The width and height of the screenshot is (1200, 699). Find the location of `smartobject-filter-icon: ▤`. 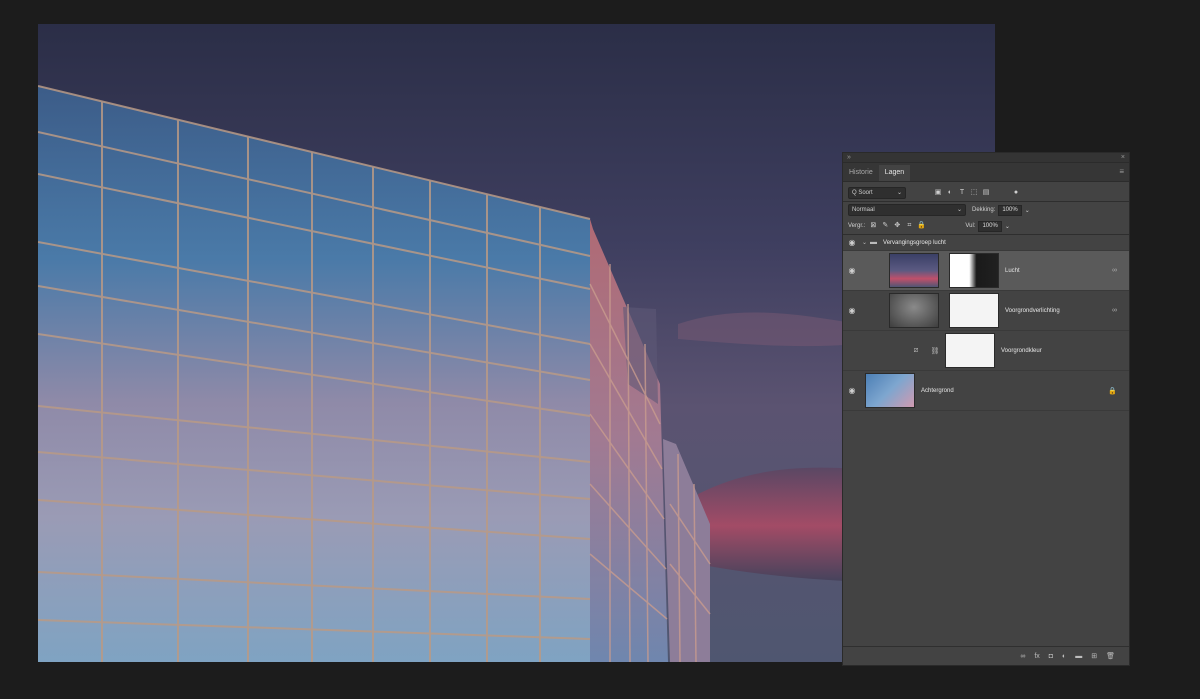

smartobject-filter-icon: ▤ is located at coordinates (986, 193).